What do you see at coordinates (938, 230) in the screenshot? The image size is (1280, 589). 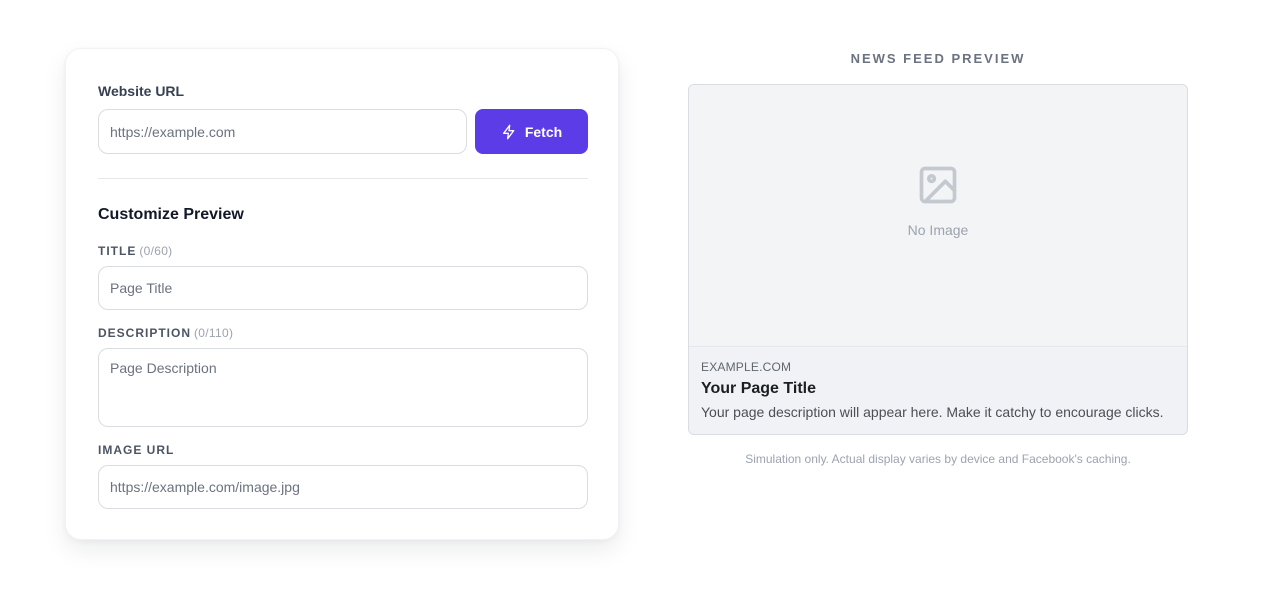 I see `no-image-text: No Image` at bounding box center [938, 230].